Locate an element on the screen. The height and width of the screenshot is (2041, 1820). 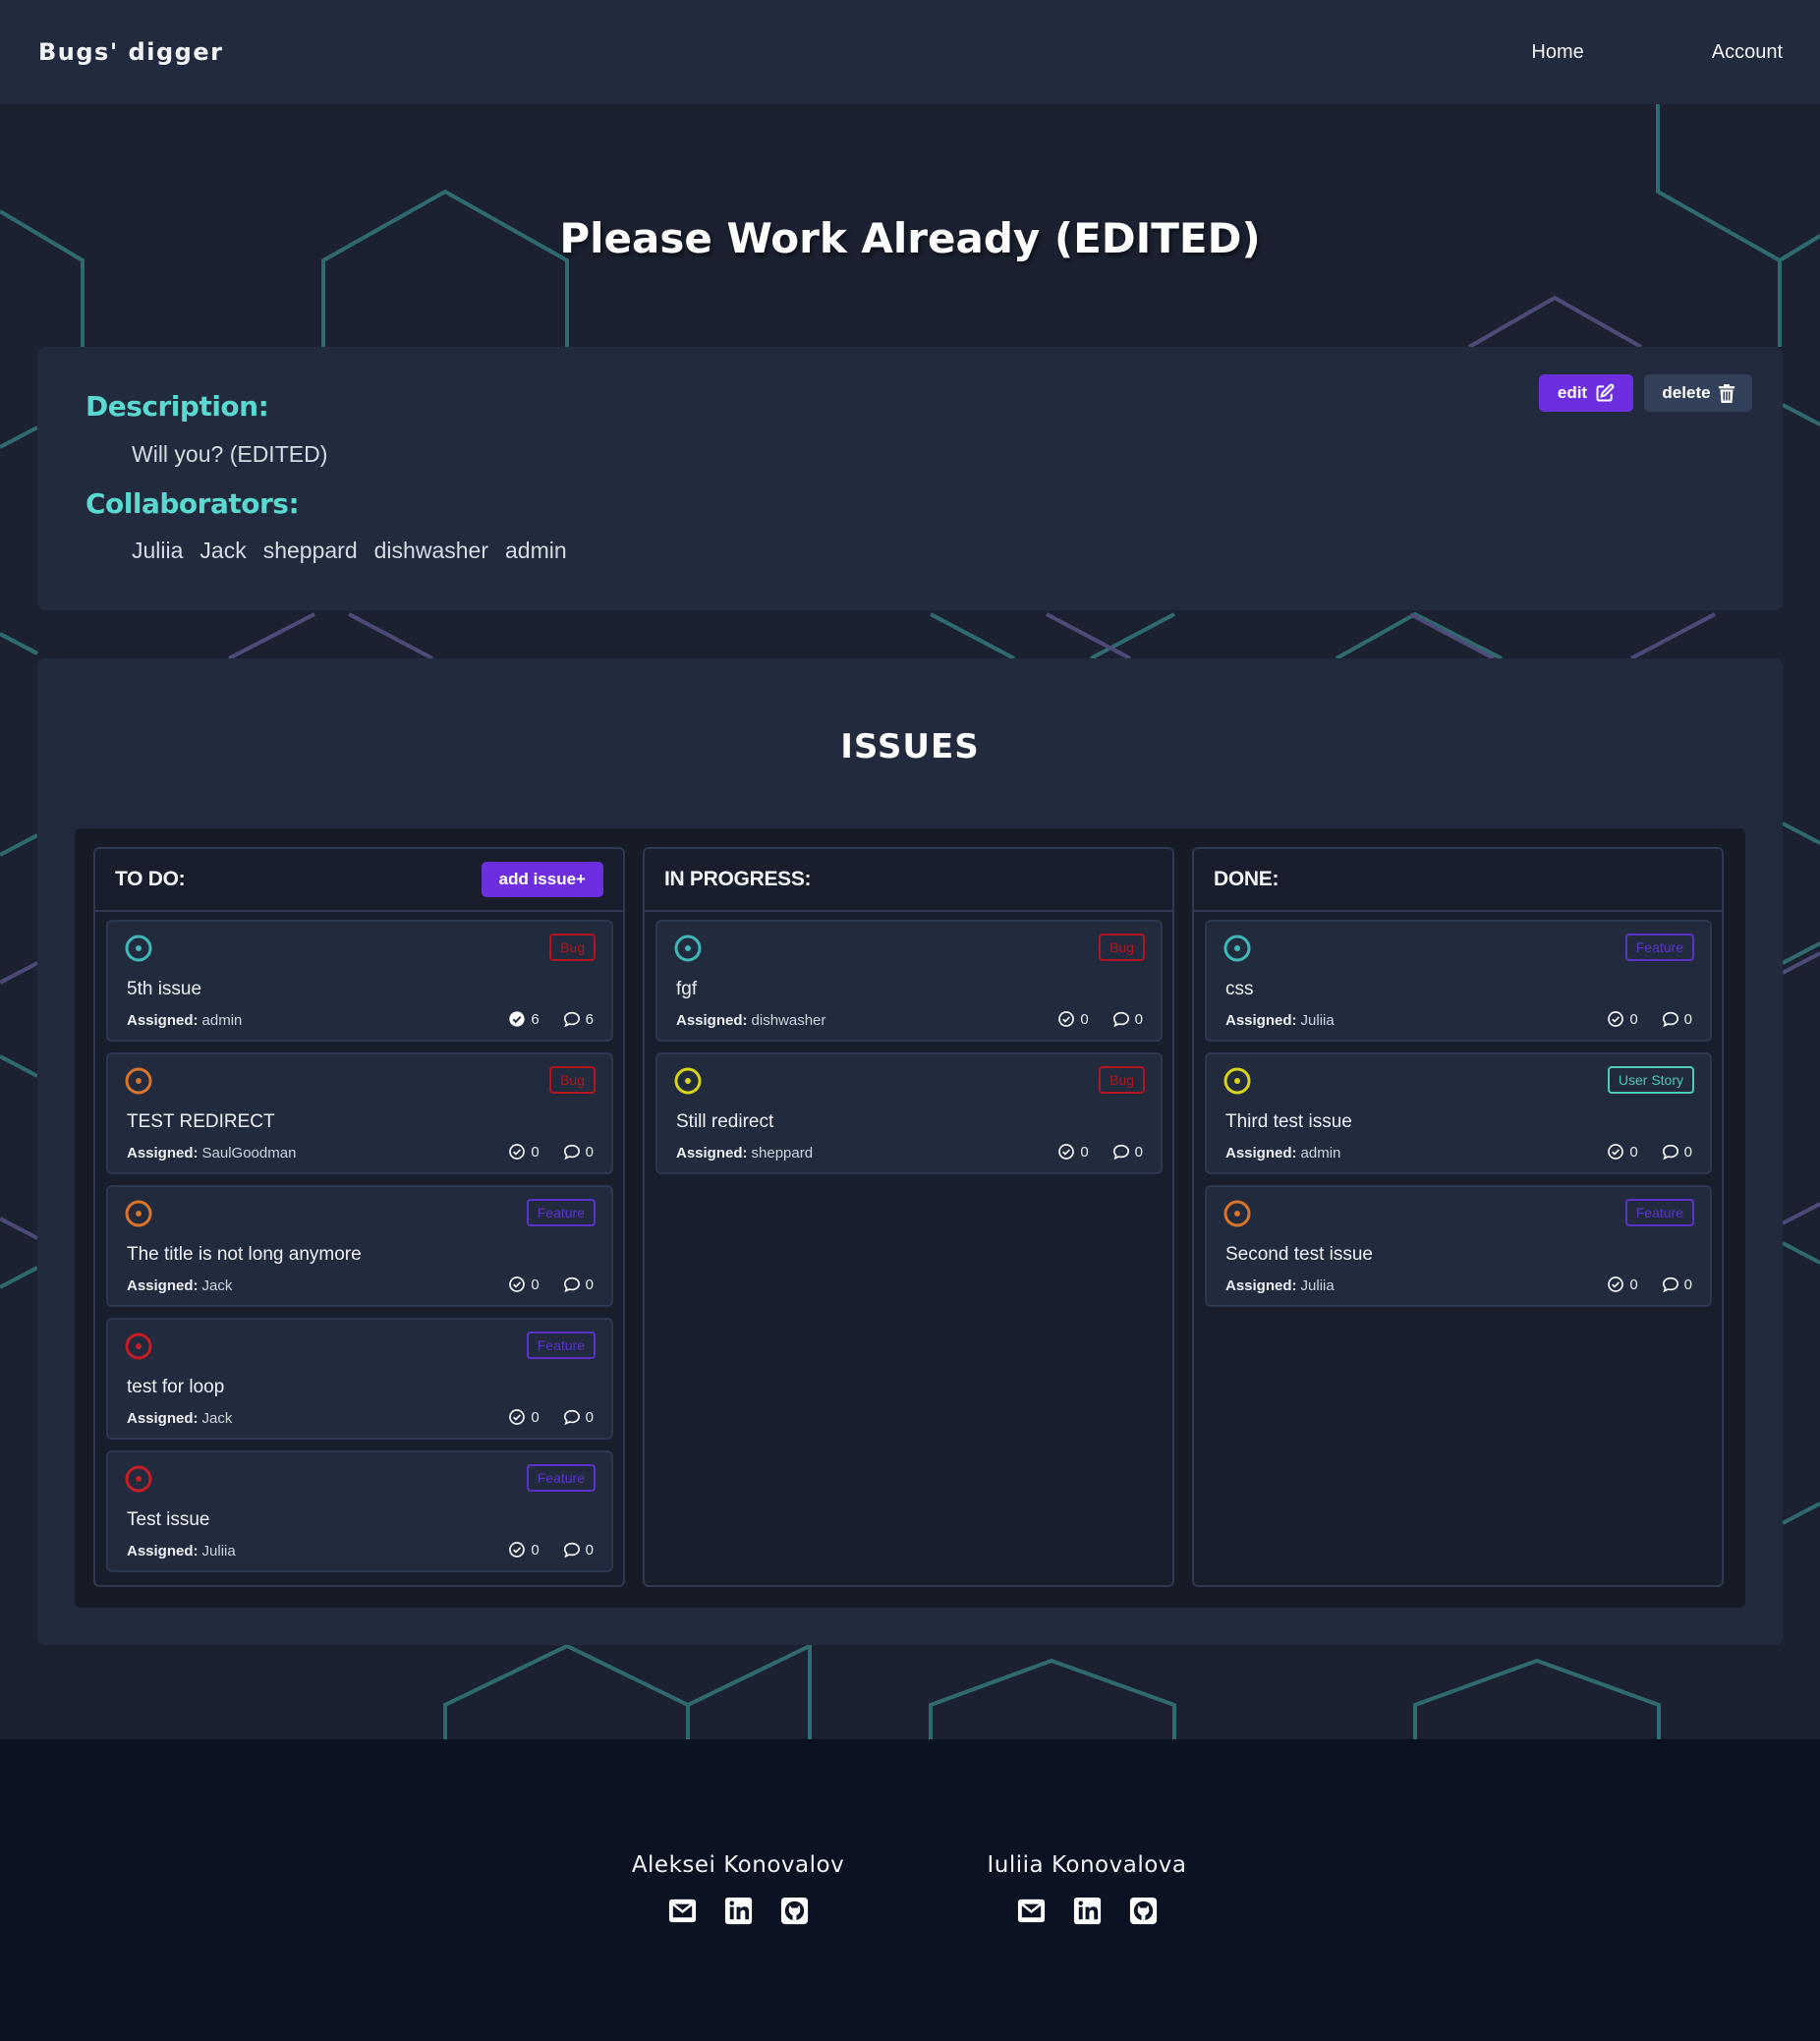
issue-title: test for loop is located at coordinates (176, 1387).